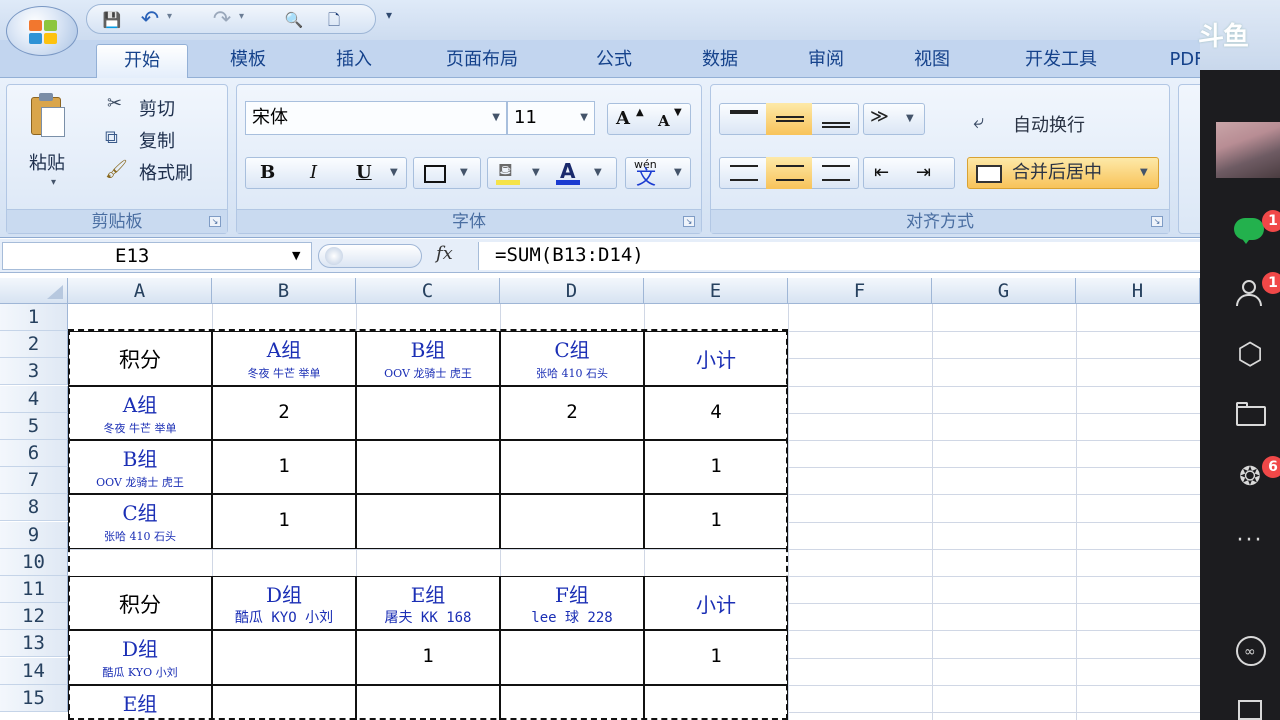 The height and width of the screenshot is (720, 1280). What do you see at coordinates (166, 172) in the screenshot?
I see `format-painter-button: 格式刷` at bounding box center [166, 172].